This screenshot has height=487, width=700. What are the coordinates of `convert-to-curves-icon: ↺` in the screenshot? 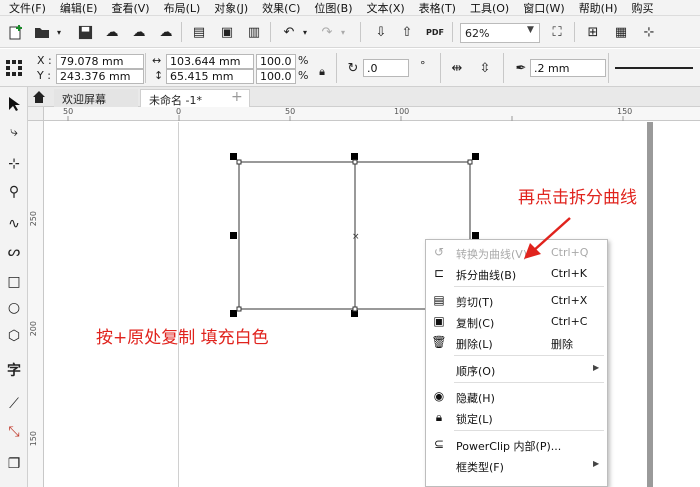 It's located at (439, 252).